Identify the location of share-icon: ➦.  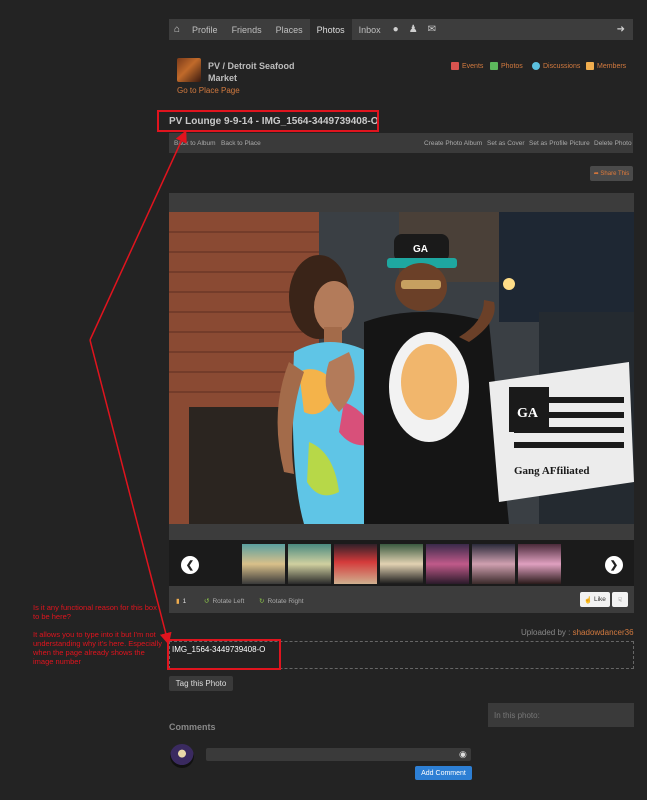
(597, 174).